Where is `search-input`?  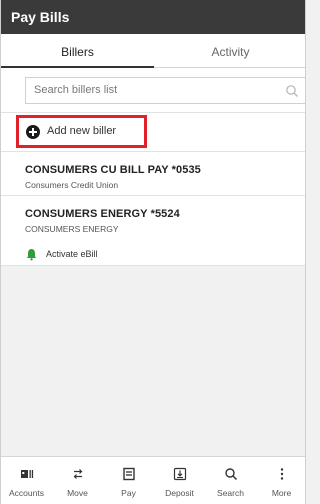
search-input is located at coordinates (149, 90).